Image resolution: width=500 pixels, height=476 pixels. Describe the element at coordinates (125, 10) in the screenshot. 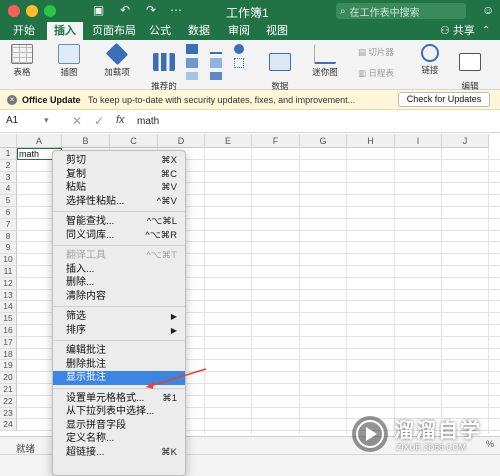

I see `undo-icon: ↶` at that location.